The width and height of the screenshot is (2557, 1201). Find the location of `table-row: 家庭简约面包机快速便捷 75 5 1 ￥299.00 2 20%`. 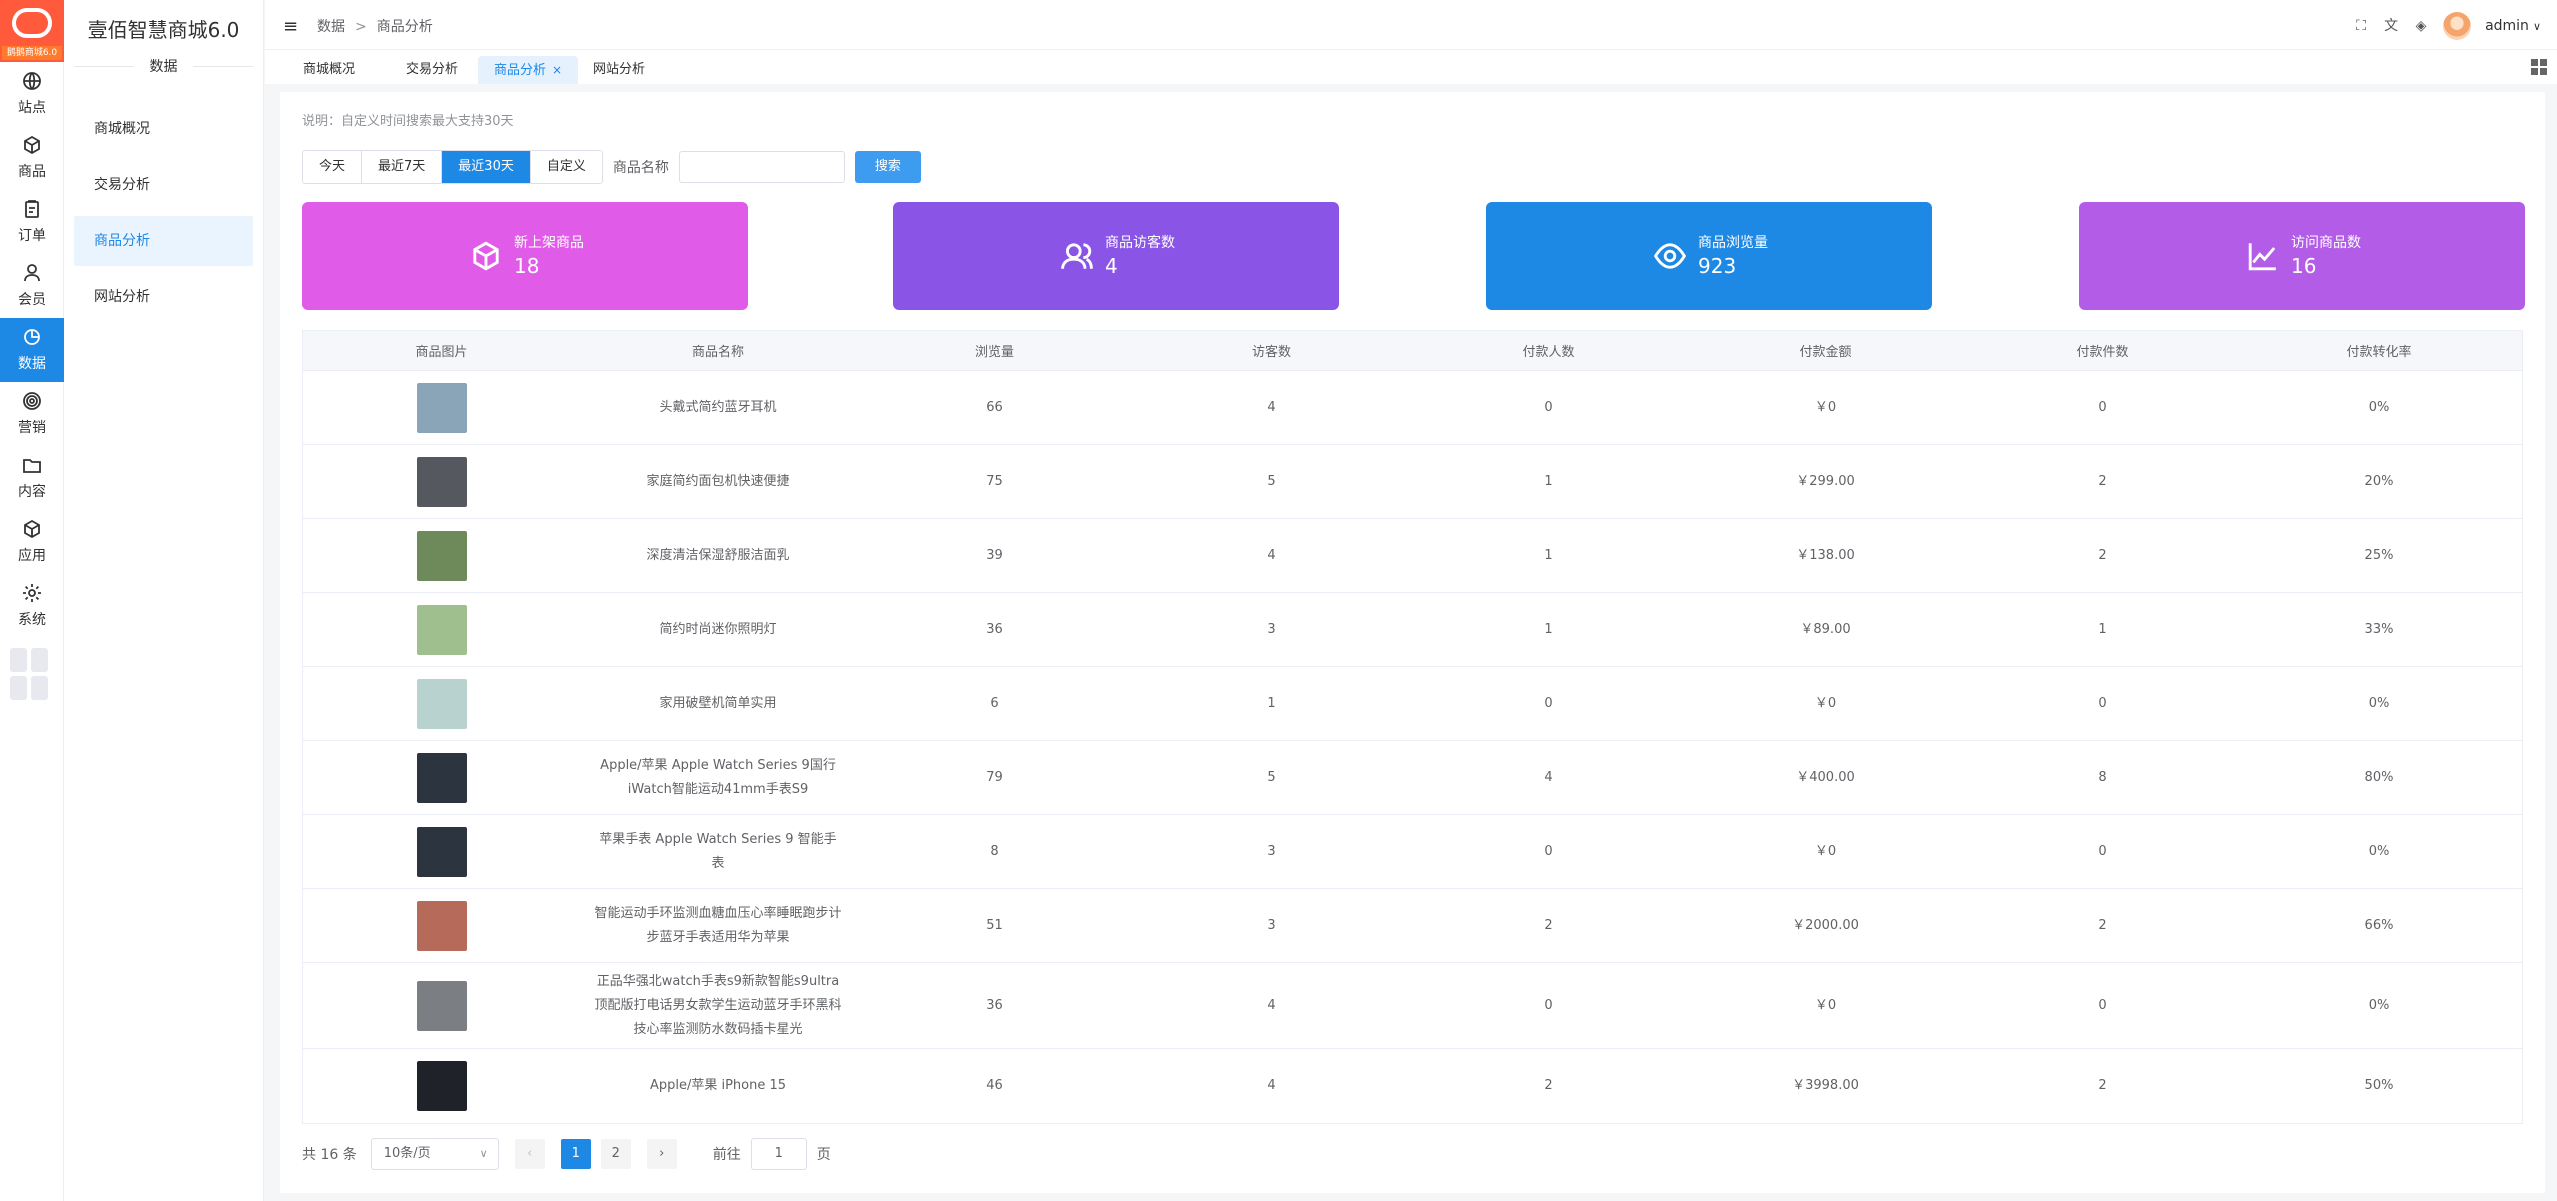

table-row: 家庭简约面包机快速便捷 75 5 1 ￥299.00 2 20% is located at coordinates (1412, 482).